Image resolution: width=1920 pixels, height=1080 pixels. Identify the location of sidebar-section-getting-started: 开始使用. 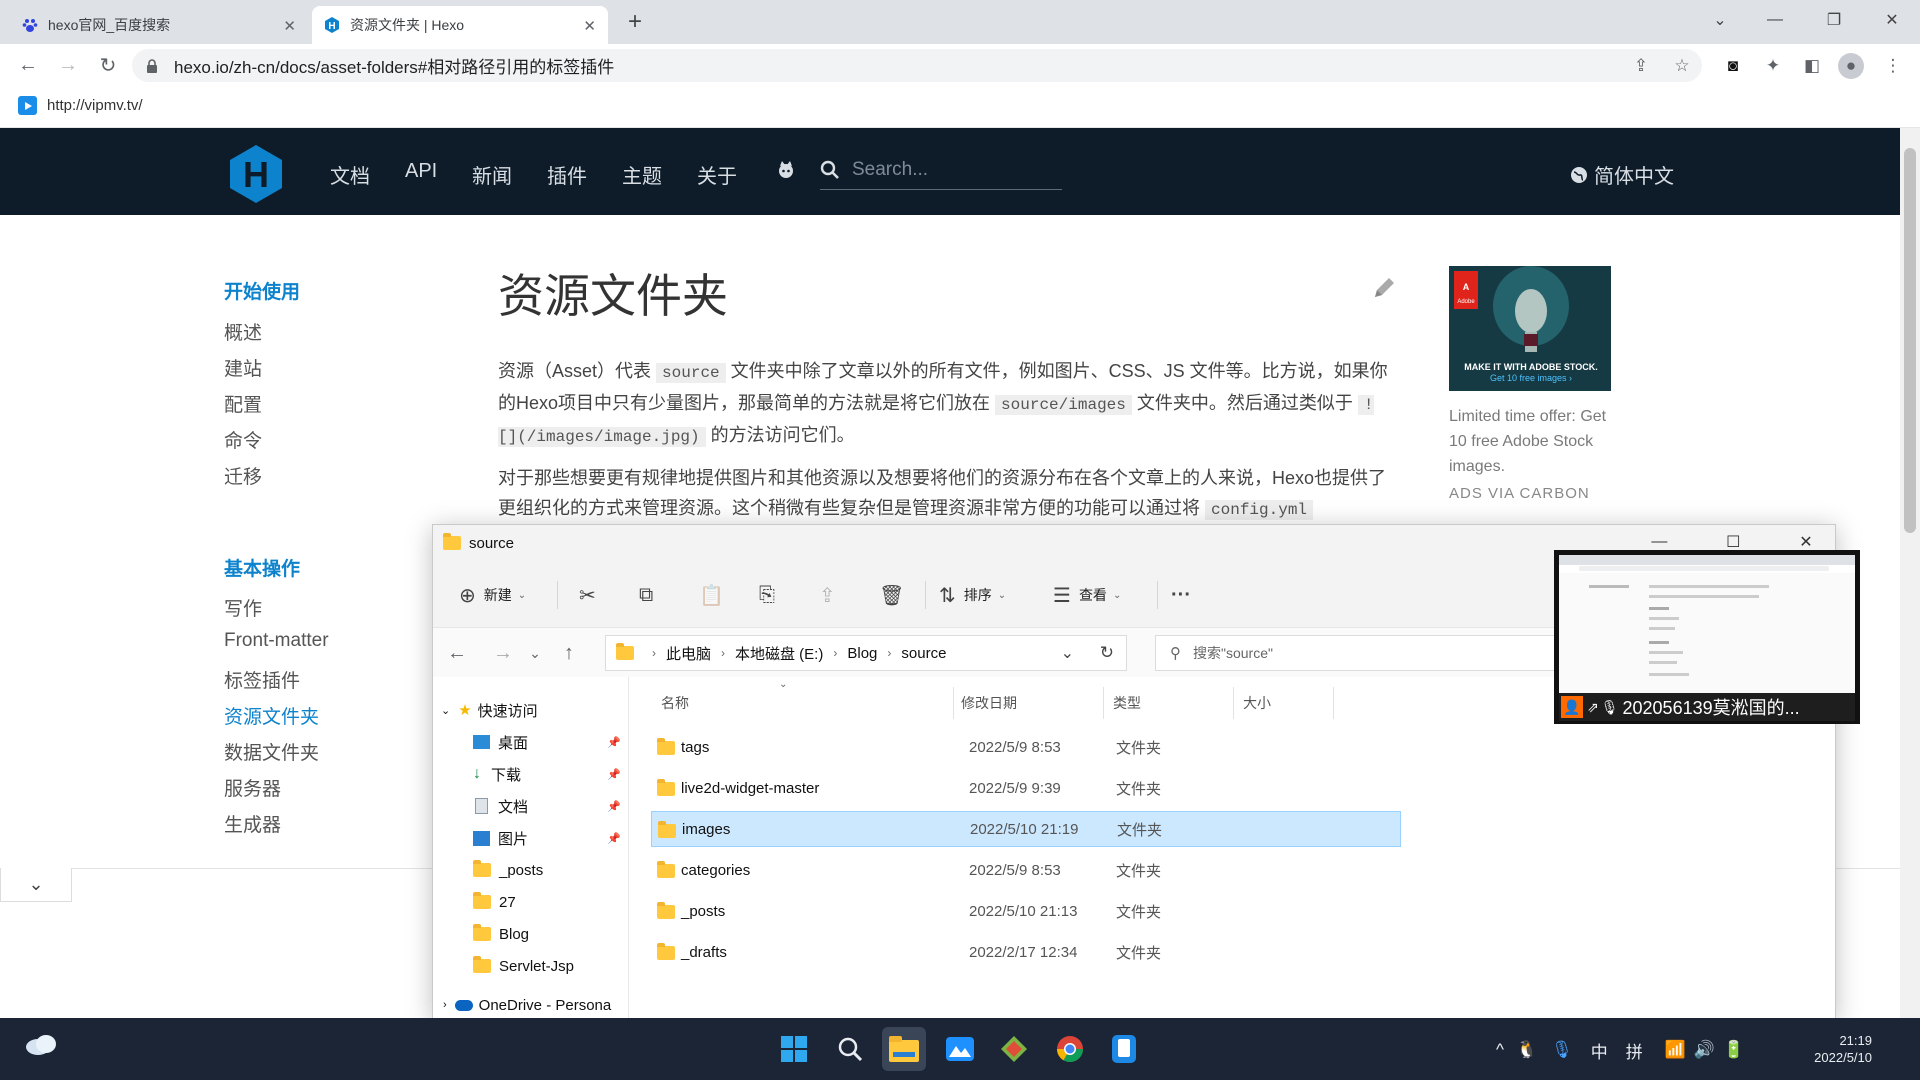
(262, 290).